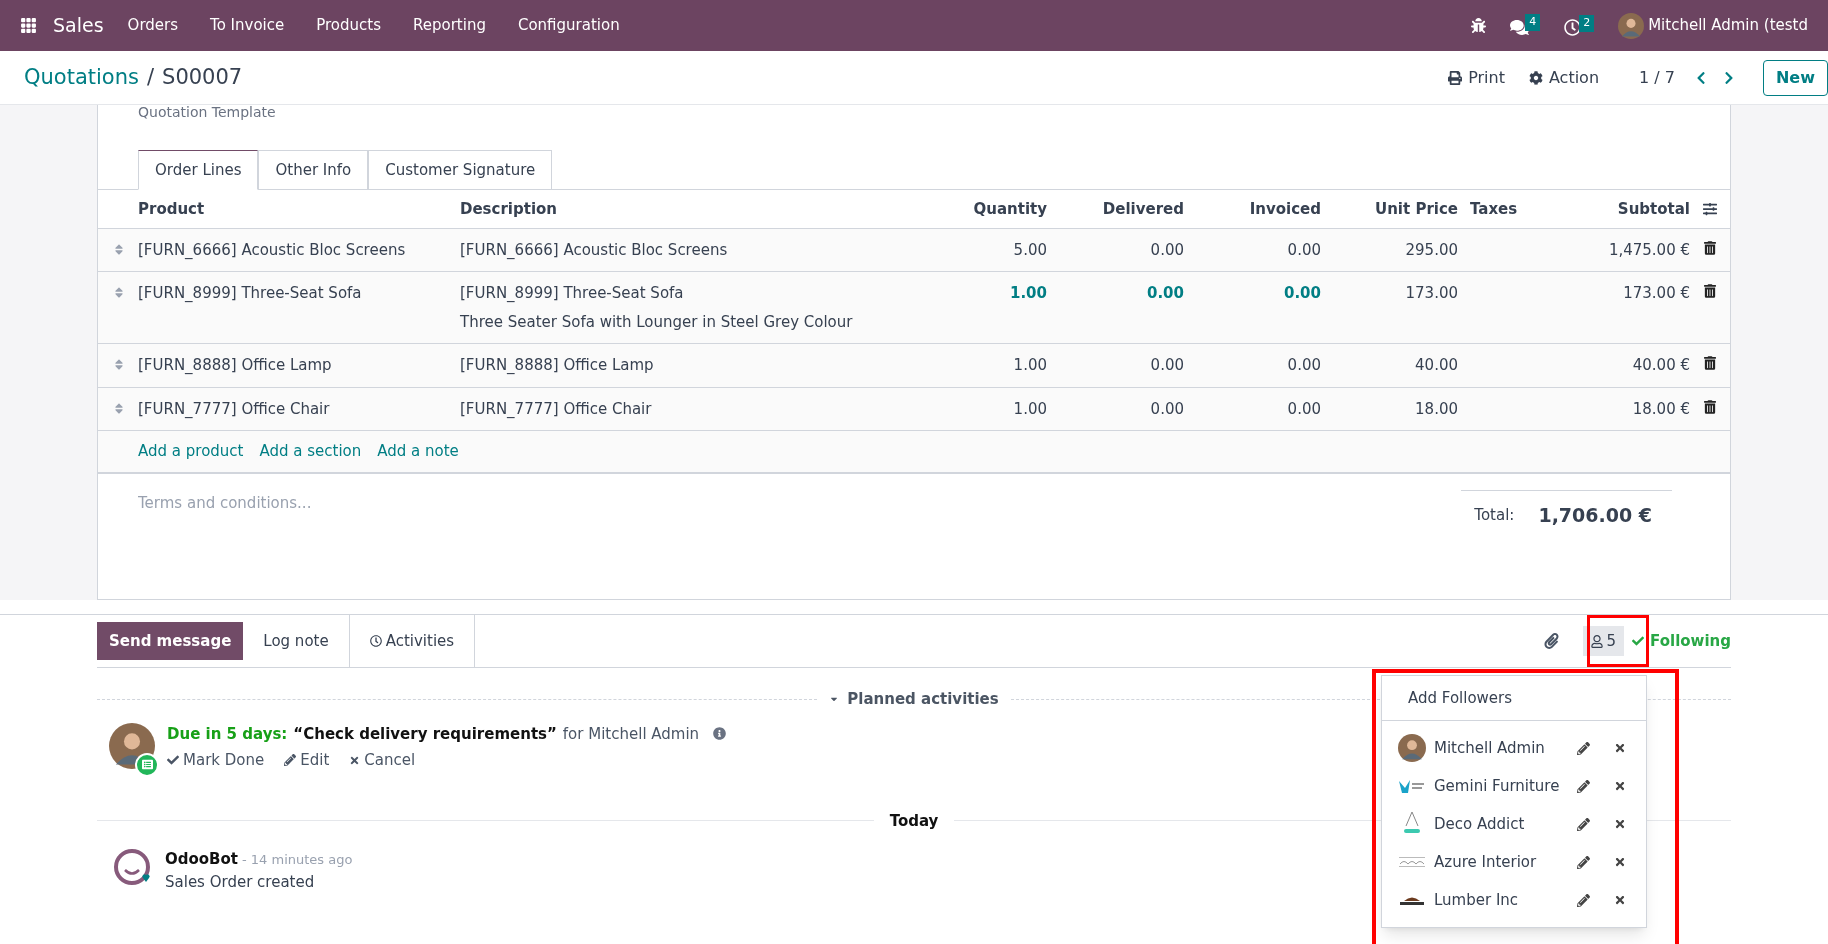 The height and width of the screenshot is (944, 1828). What do you see at coordinates (153, 25) in the screenshot?
I see `menu-item: Orders` at bounding box center [153, 25].